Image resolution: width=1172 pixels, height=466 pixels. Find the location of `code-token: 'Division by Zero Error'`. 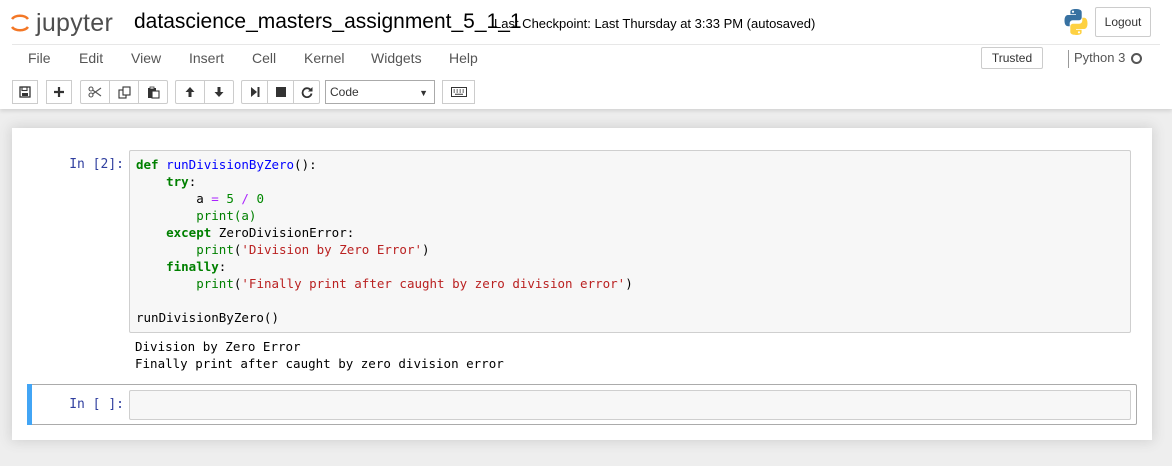

code-token: 'Division by Zero Error' is located at coordinates (332, 249).